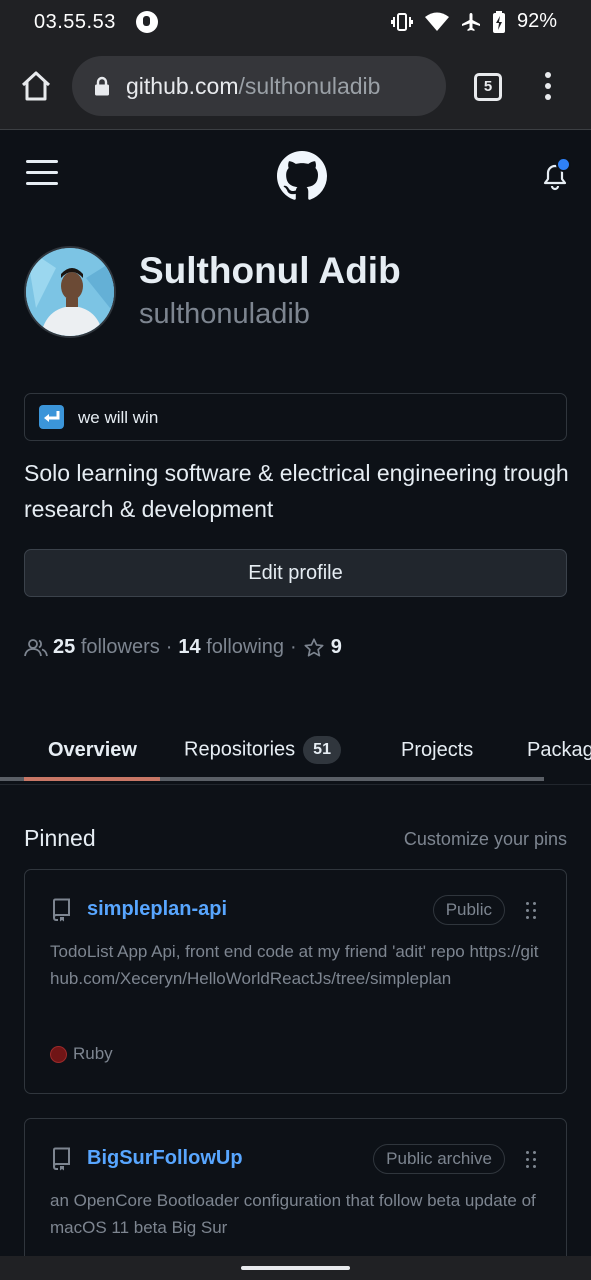  I want to click on profile-status: we will win, so click(295, 417).